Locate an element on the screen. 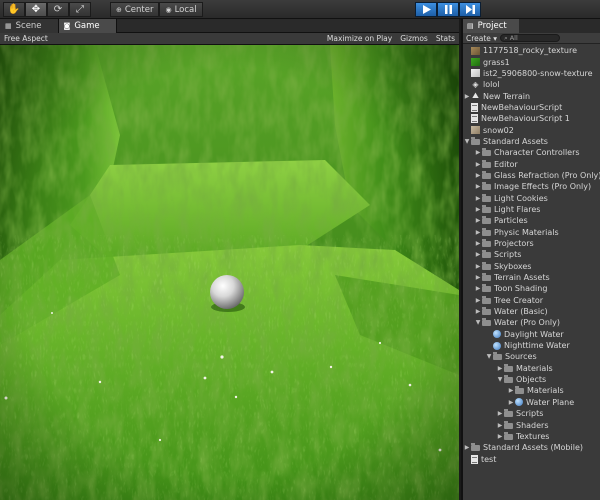  texture-snow02-icon is located at coordinates (475, 130).